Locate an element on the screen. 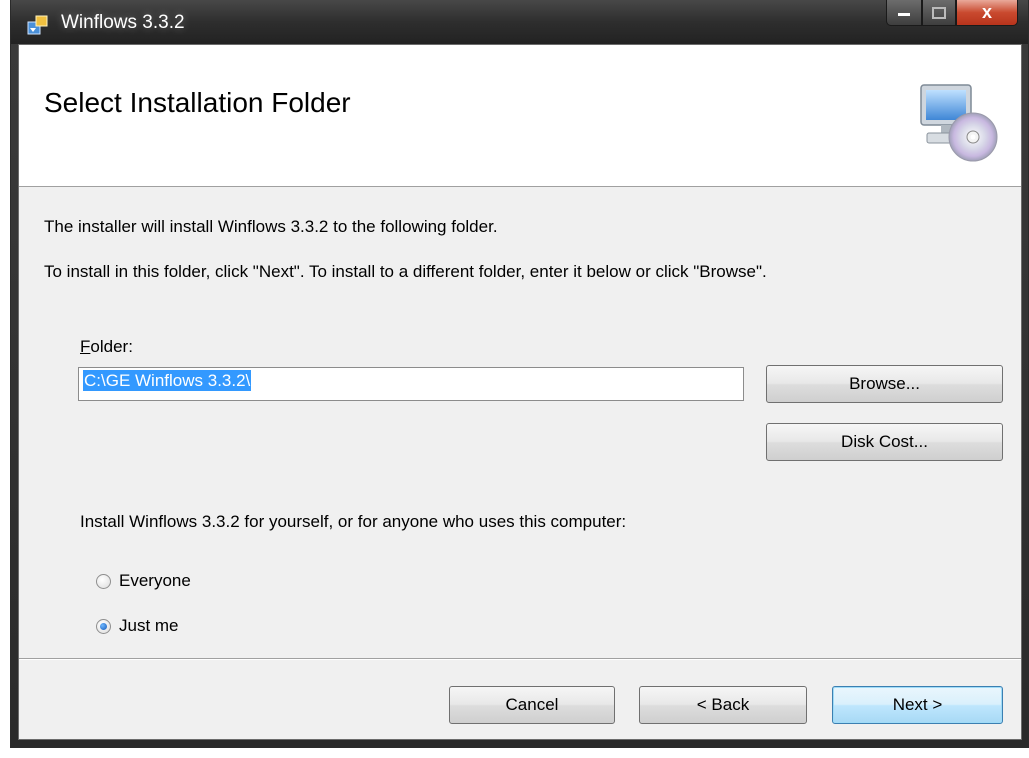  folder-label-accelerator: F is located at coordinates (85, 346).